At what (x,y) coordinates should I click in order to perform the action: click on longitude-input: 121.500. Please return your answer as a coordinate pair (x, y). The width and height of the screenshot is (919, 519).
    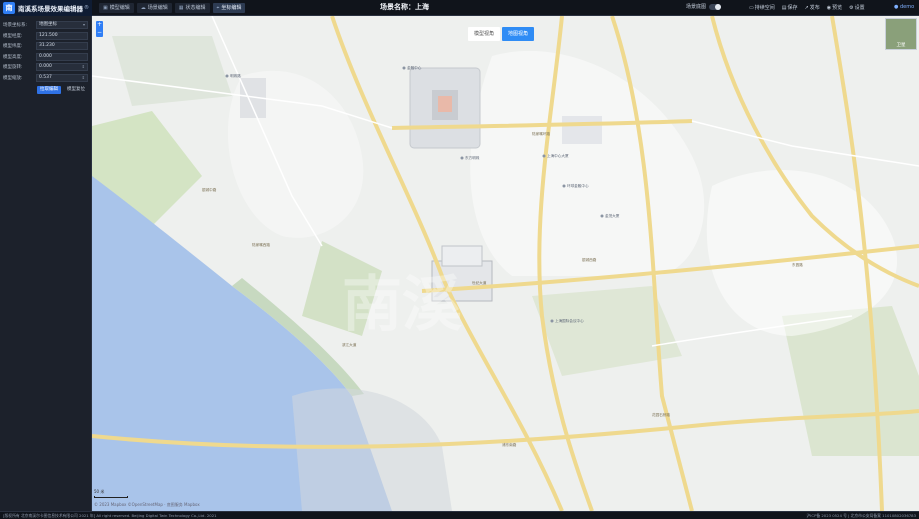
    Looking at the image, I should click on (62, 35).